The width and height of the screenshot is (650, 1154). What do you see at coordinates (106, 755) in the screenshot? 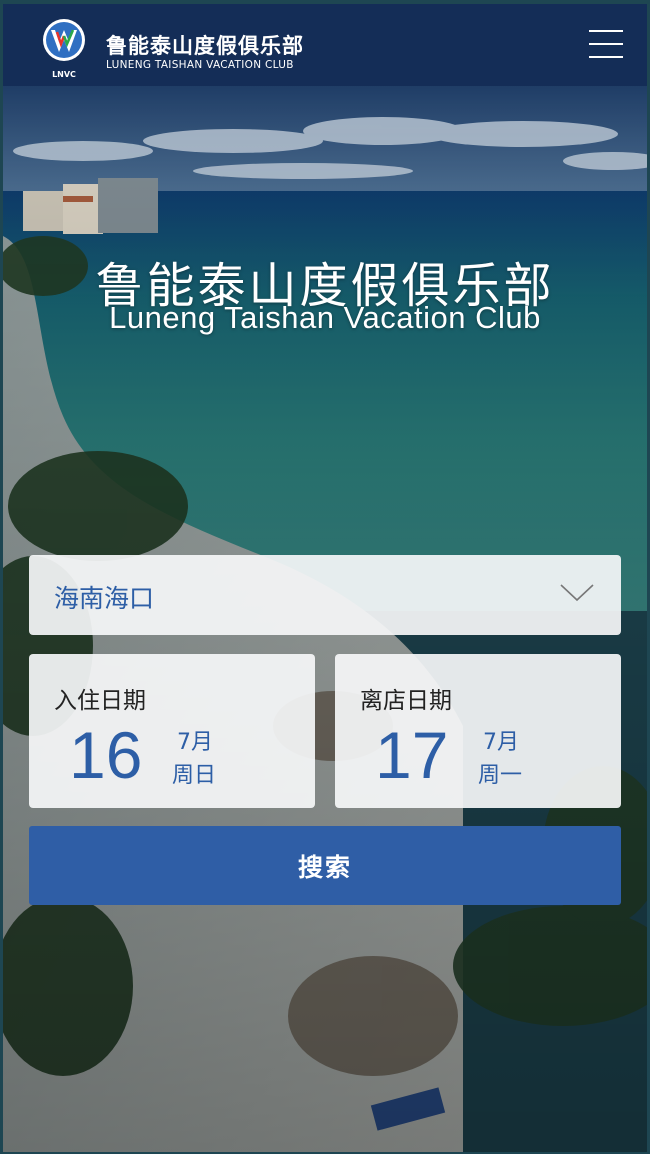
I see `checkin-day: 16` at bounding box center [106, 755].